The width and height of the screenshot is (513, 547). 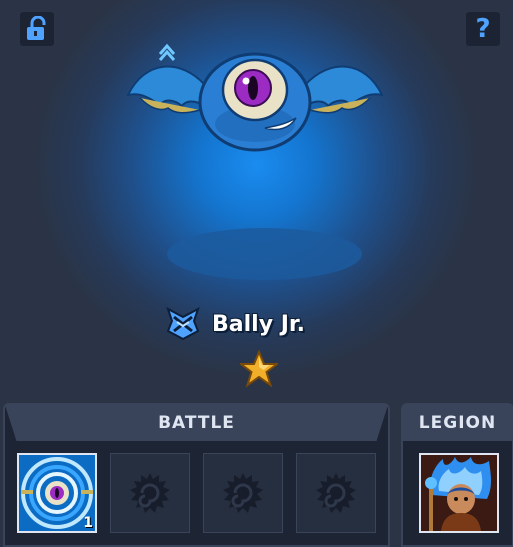 I want to click on unlock-button, so click(x=37, y=29).